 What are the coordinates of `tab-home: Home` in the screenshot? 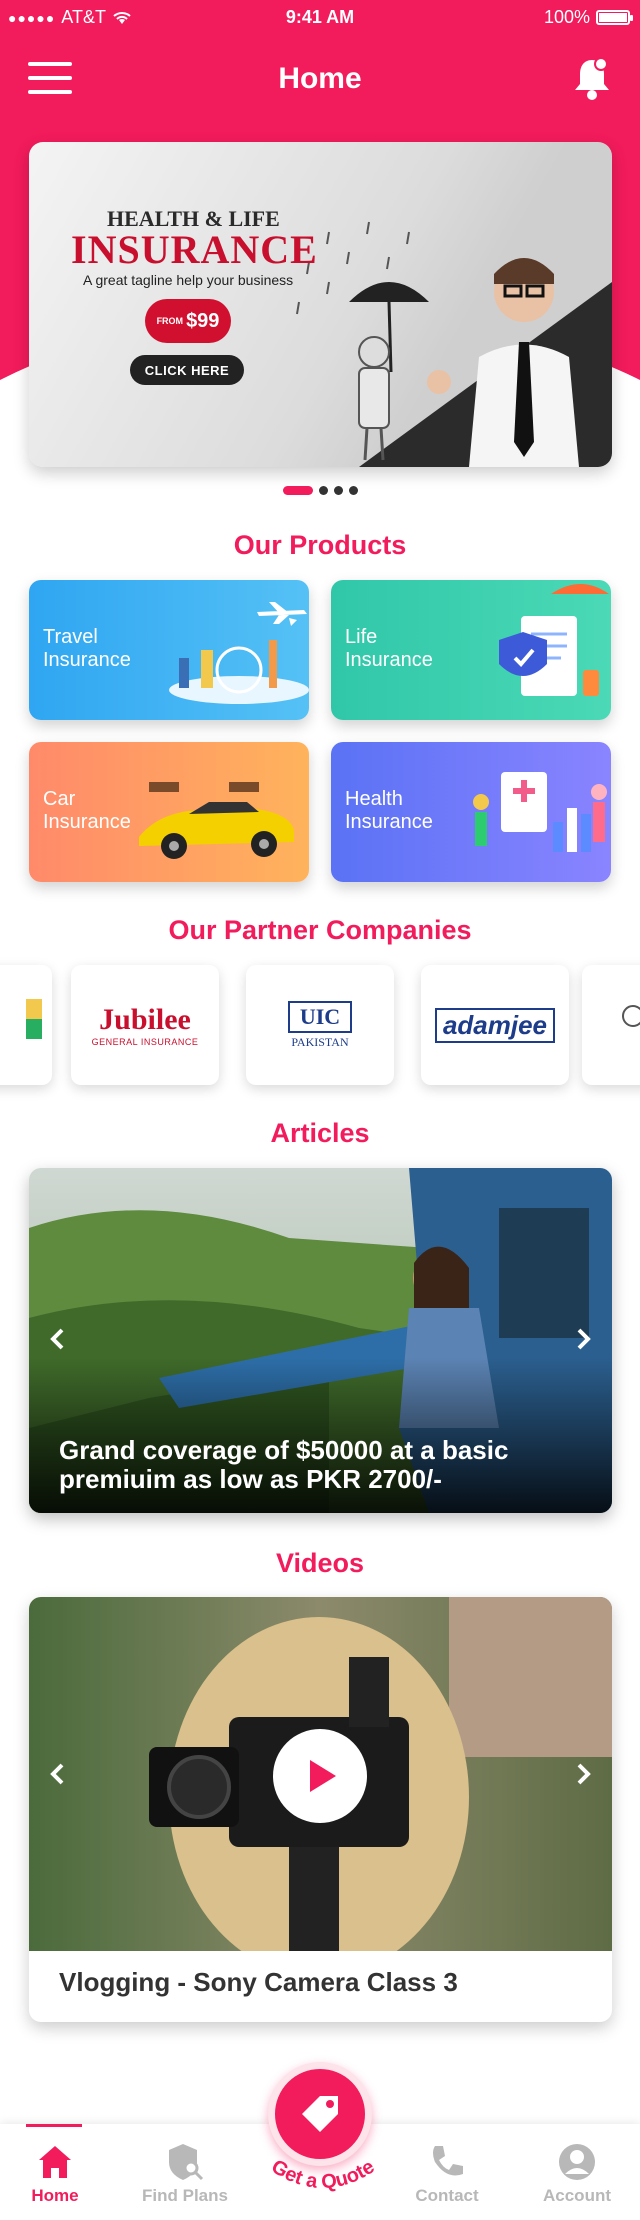 It's located at (55, 2172).